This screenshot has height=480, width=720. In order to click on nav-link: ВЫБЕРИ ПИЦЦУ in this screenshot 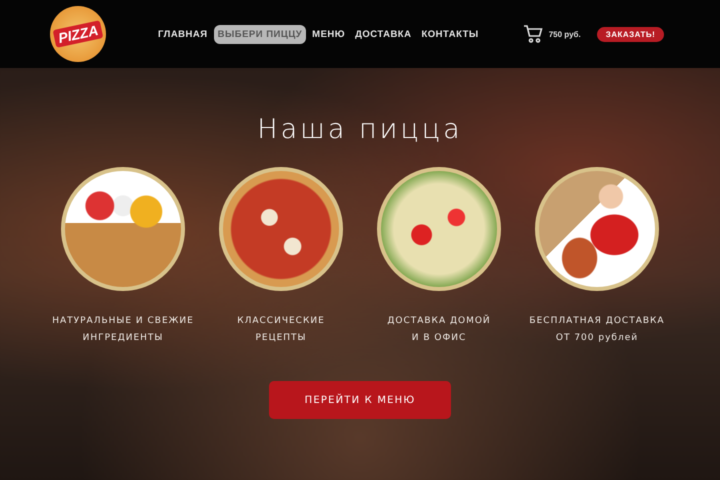, I will do `click(260, 34)`.